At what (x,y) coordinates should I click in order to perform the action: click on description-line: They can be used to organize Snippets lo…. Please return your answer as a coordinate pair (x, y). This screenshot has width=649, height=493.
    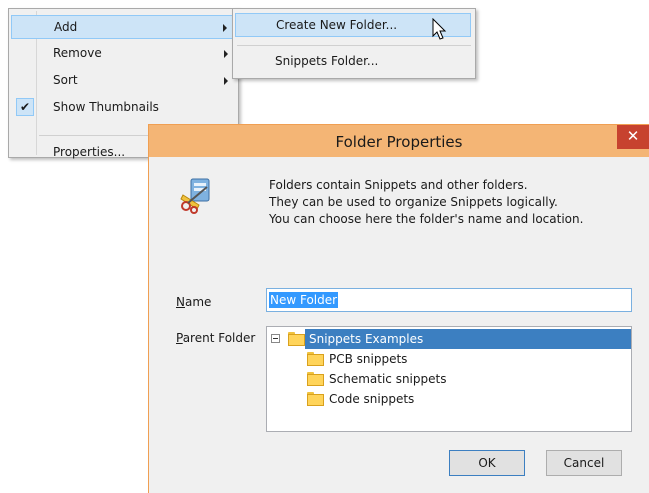
    Looking at the image, I should click on (413, 202).